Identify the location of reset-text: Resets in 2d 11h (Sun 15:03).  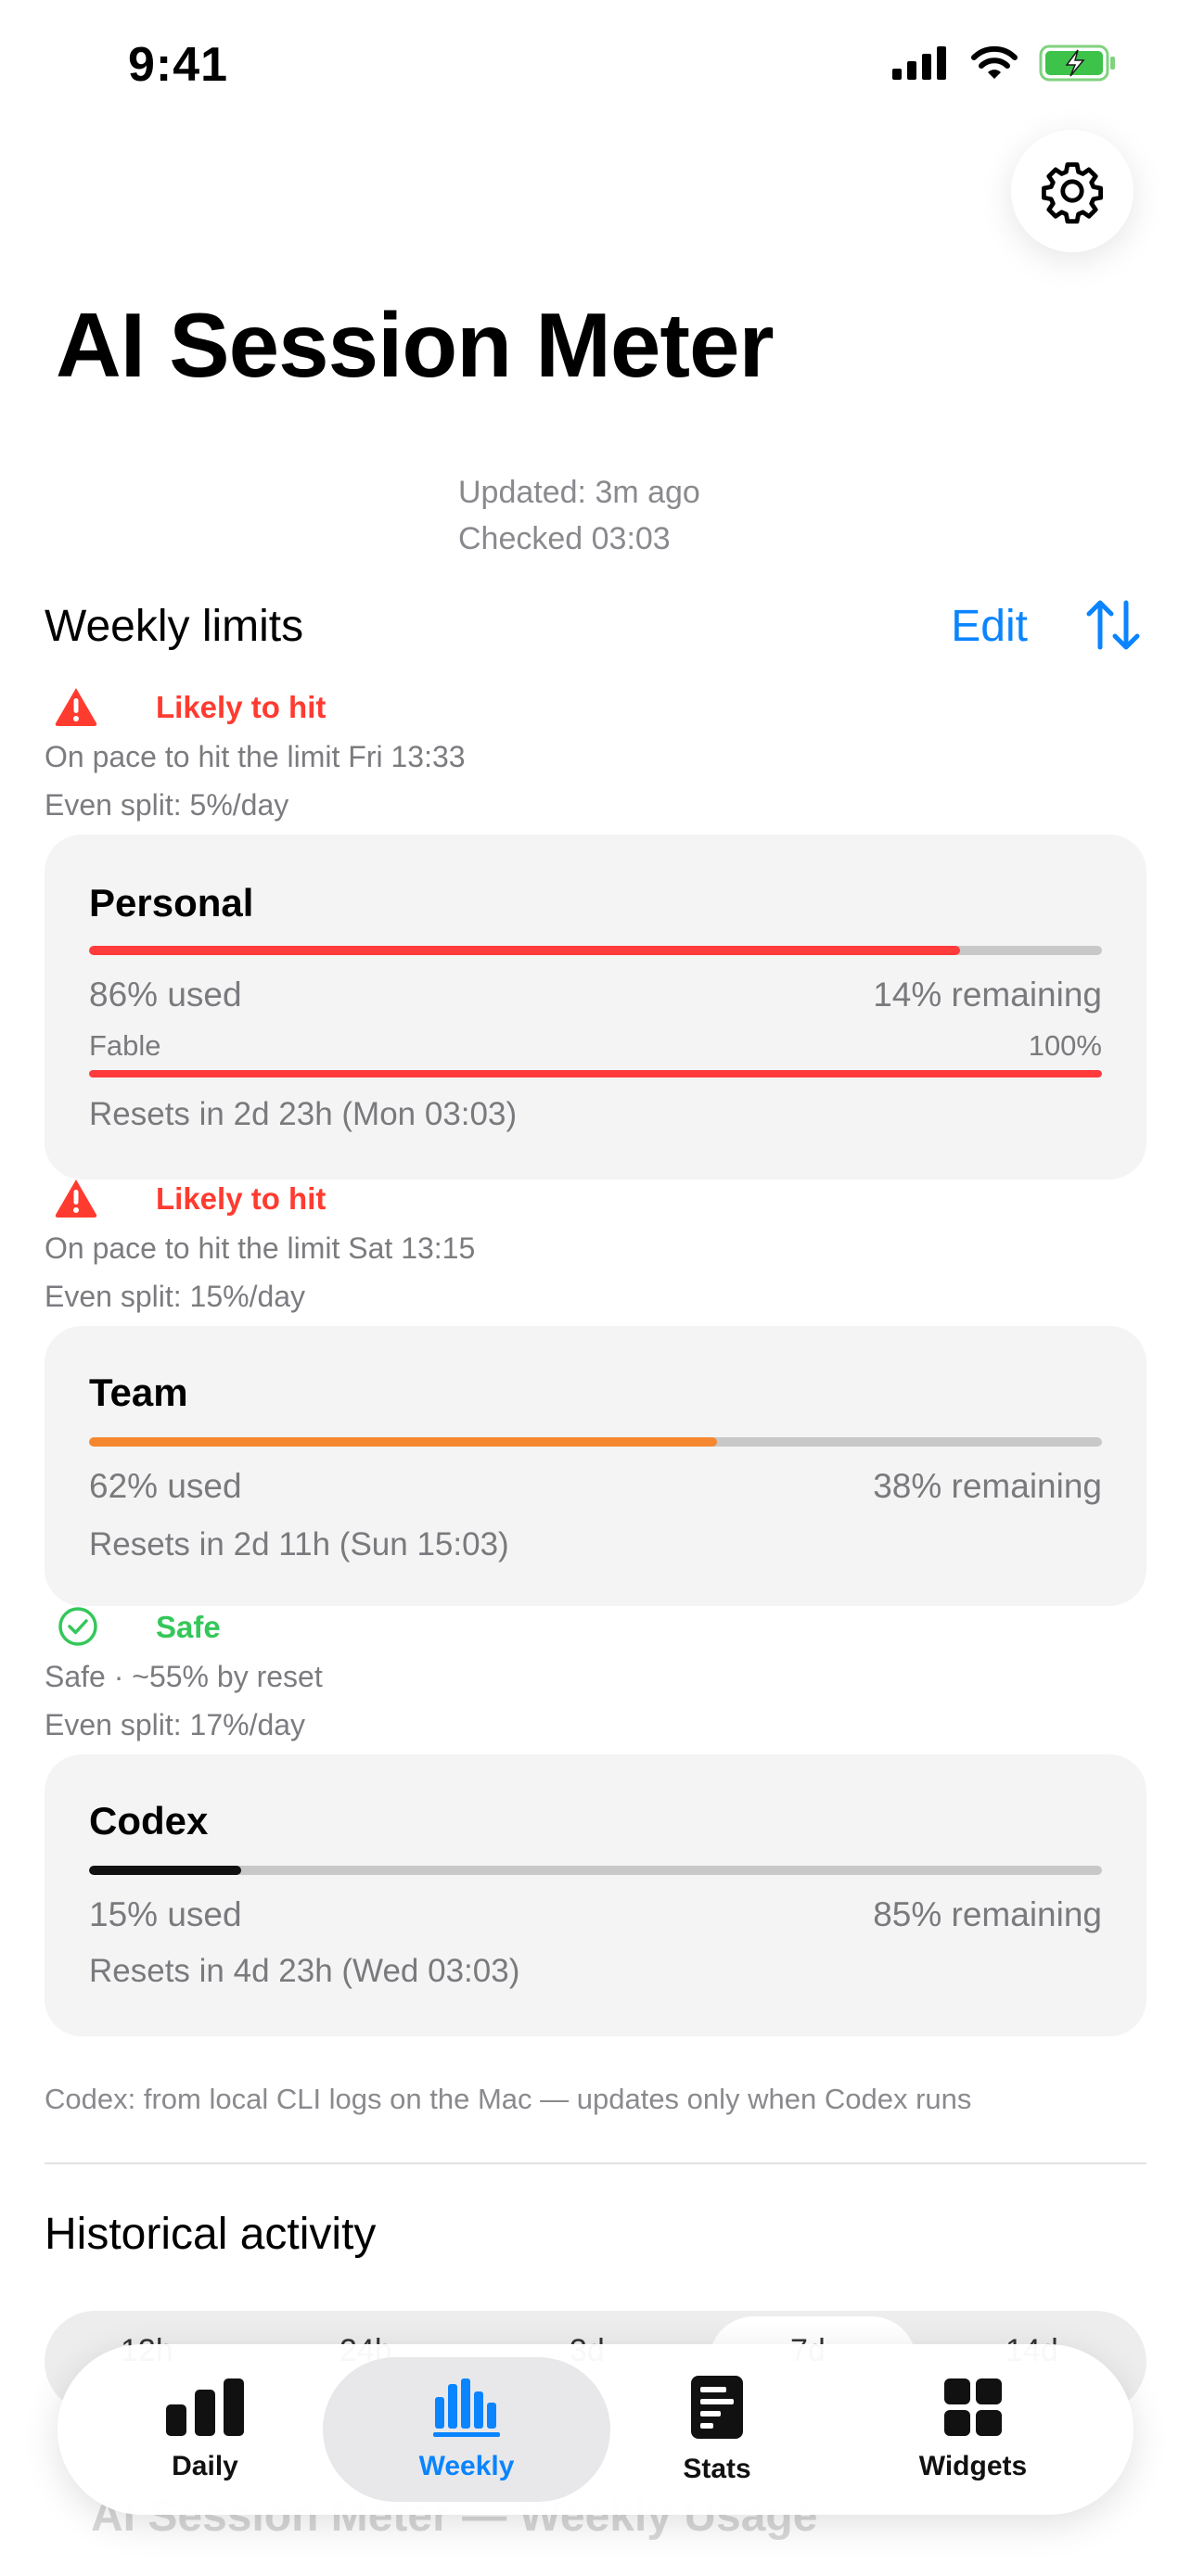
(299, 1544).